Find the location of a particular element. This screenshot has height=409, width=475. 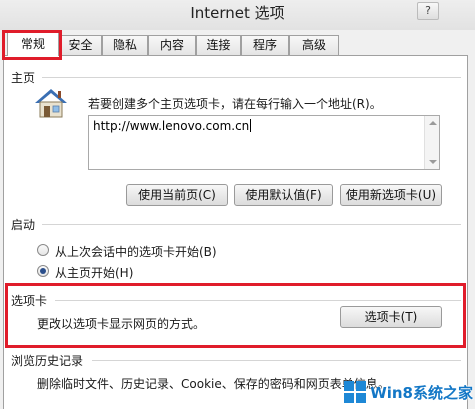

scroll-down-icon is located at coordinates (433, 162).